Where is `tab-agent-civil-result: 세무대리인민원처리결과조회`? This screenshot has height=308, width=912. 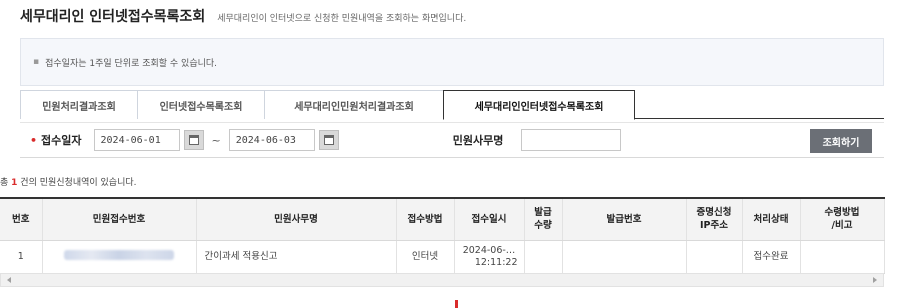
tab-agent-civil-result: 세무대리인민원처리결과조회 is located at coordinates (354, 104).